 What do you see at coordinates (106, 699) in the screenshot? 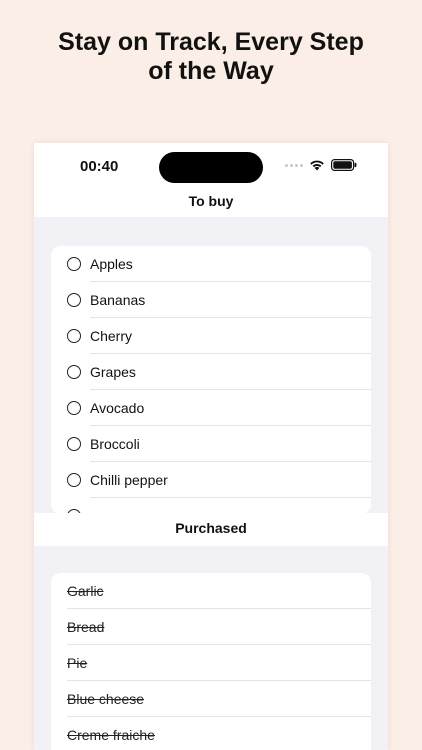
I see `purchased-item-label: Blue cheese` at bounding box center [106, 699].